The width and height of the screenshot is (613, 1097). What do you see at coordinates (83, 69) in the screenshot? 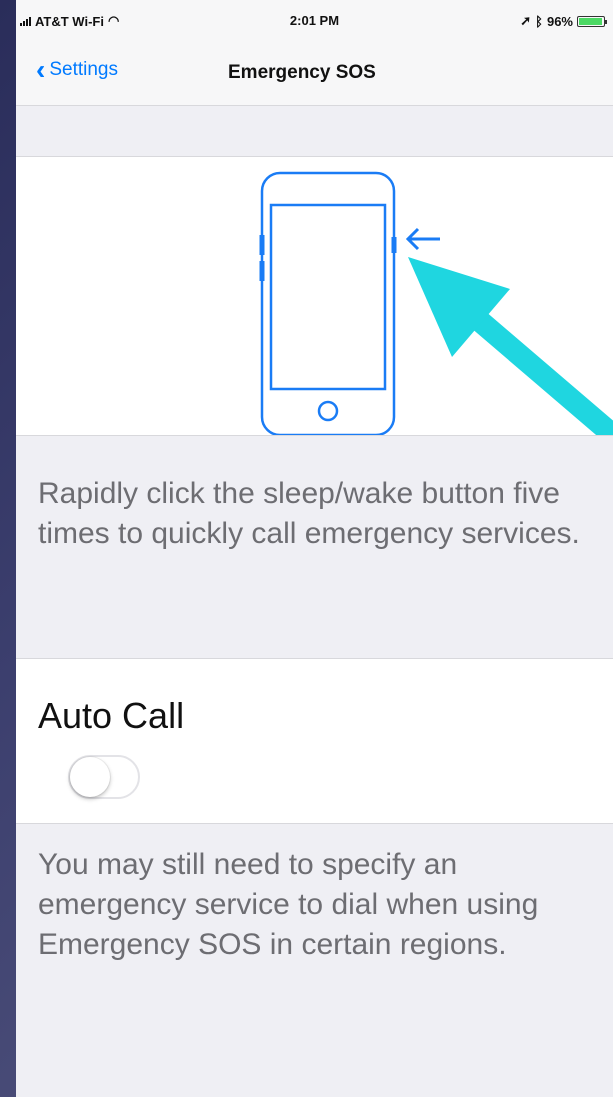
I see `back-button-label: Settings` at bounding box center [83, 69].